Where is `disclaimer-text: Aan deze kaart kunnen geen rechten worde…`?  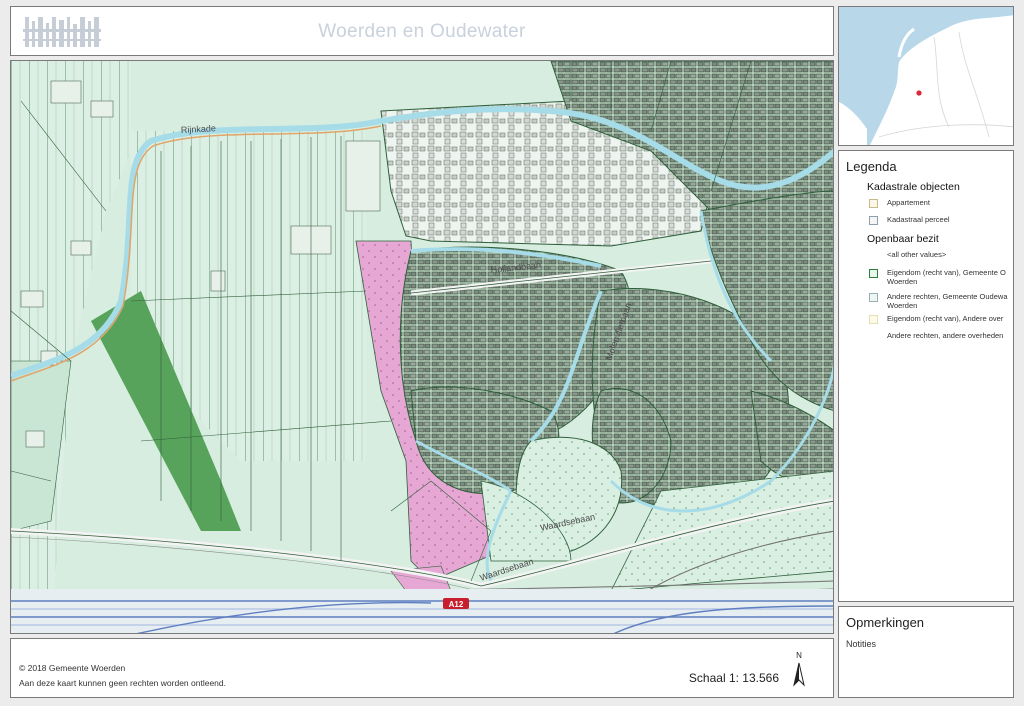
disclaimer-text: Aan deze kaart kunnen geen rechten worde… is located at coordinates (122, 683).